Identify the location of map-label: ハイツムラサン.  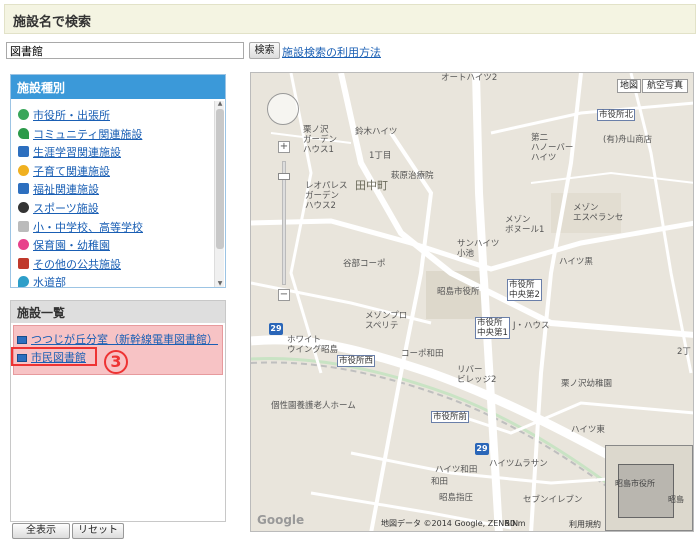
(518, 464).